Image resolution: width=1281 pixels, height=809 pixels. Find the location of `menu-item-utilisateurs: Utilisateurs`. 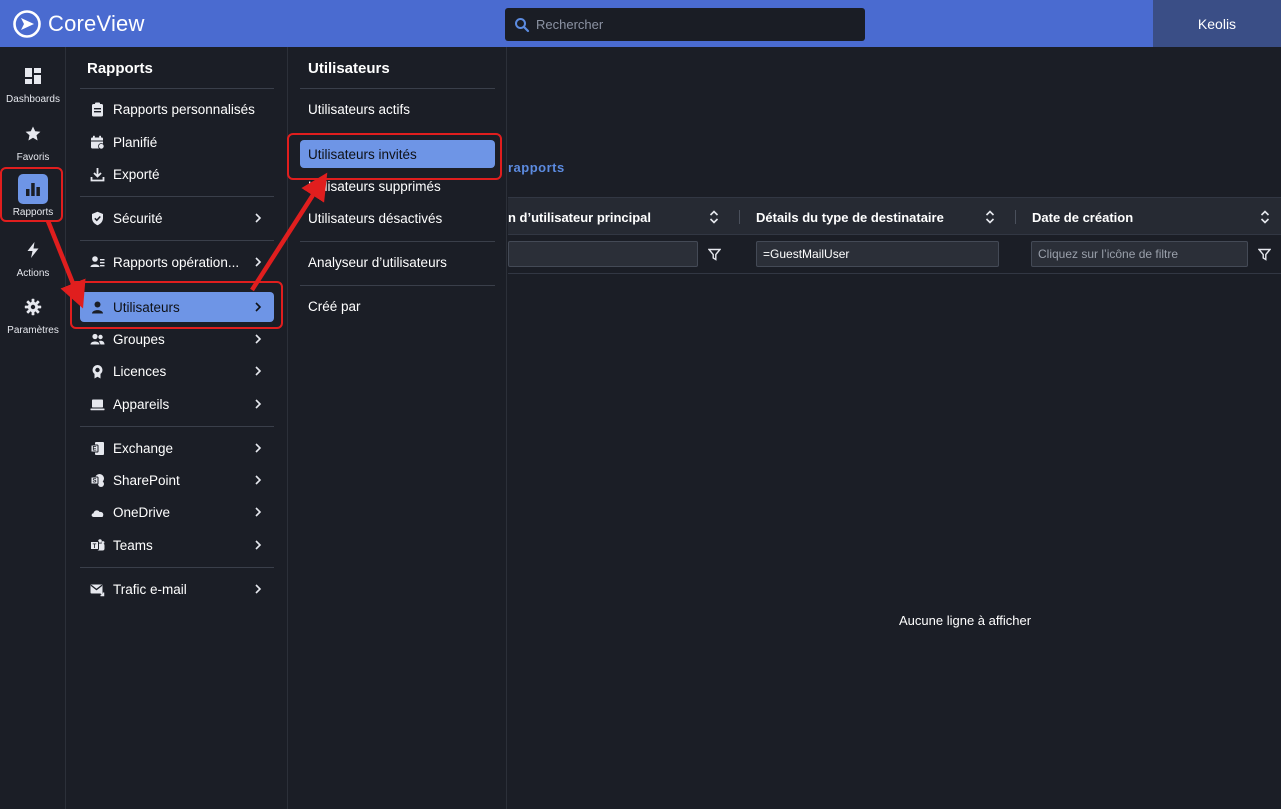

menu-item-utilisateurs: Utilisateurs is located at coordinates (177, 307).